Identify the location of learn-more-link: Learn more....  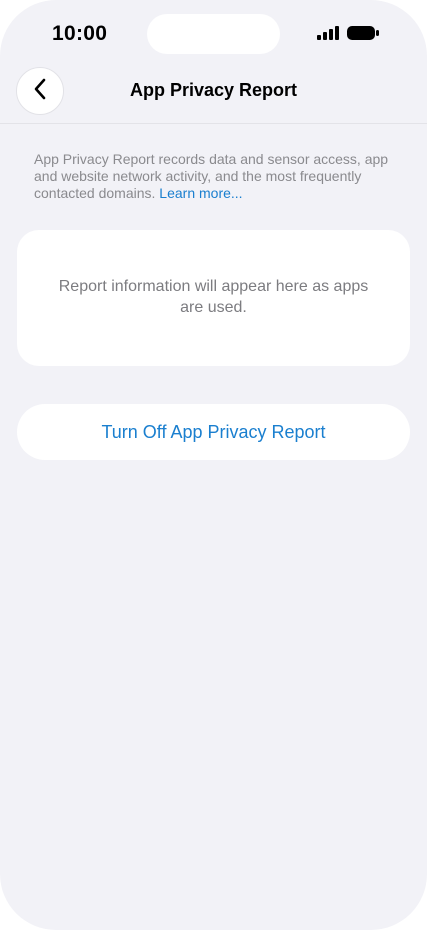
(200, 193).